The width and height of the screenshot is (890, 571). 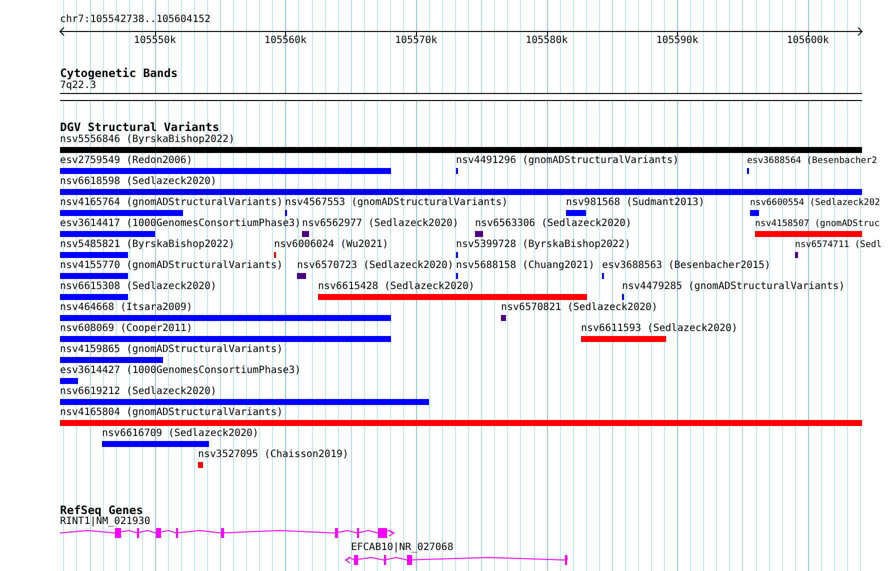 I want to click on variant-label: nsv4158507 (gnomADStruc, so click(x=817, y=224).